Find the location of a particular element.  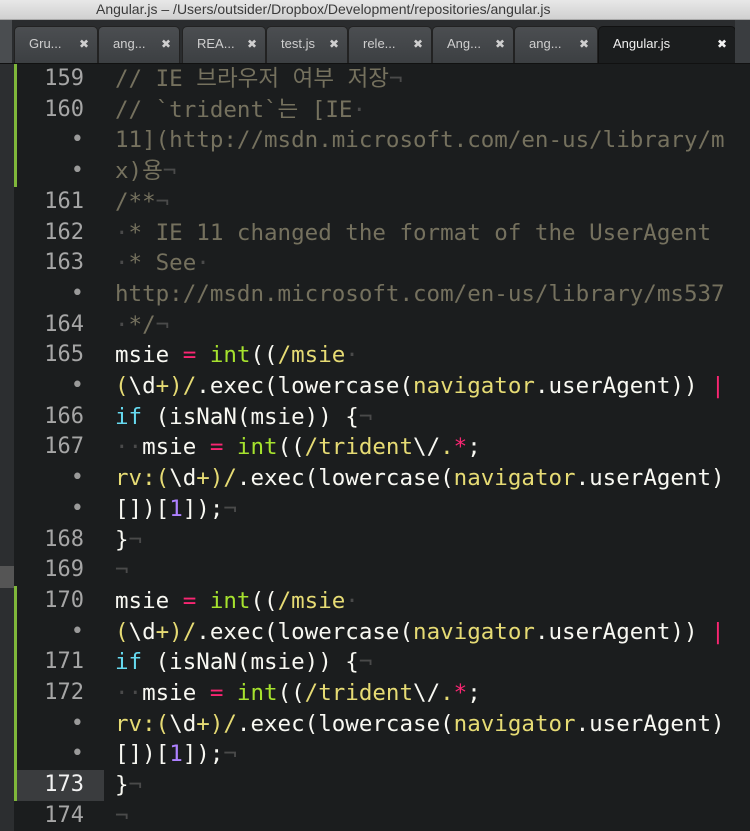

tab-2: REA... ✖ is located at coordinates (224, 44).